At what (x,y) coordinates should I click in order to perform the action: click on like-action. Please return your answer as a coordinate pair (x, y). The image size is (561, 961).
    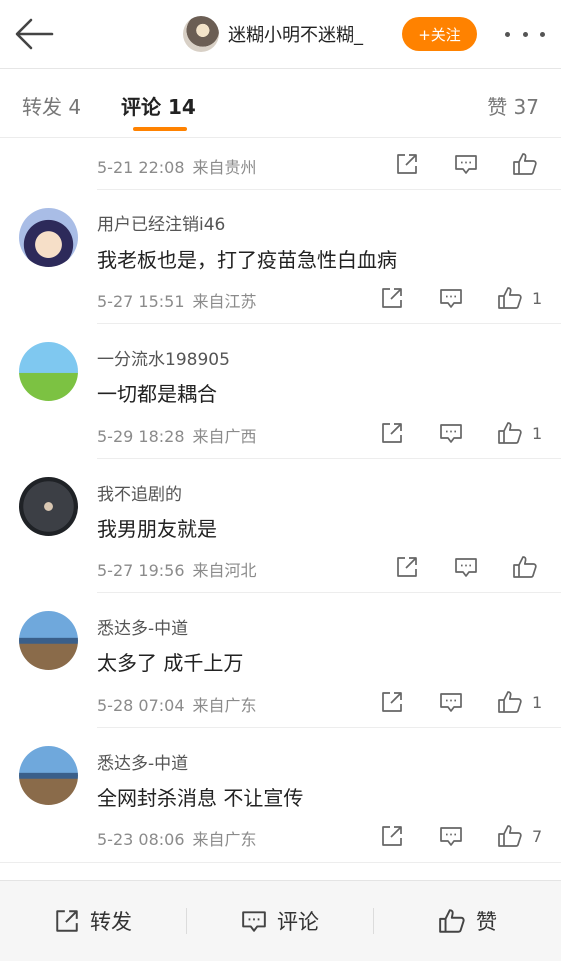
    Looking at the image, I should click on (525, 567).